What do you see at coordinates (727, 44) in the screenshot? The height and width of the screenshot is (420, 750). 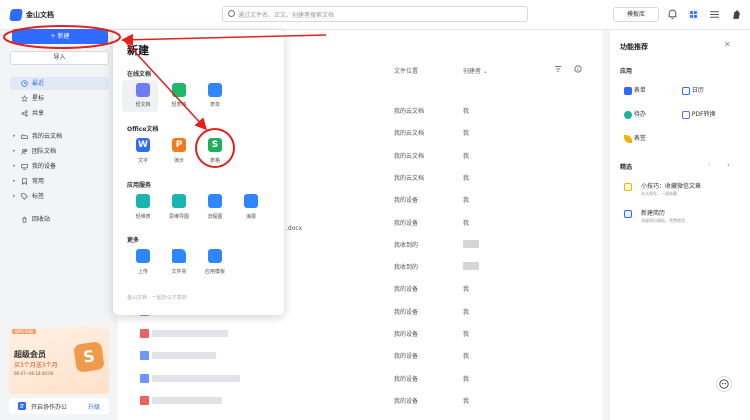 I see `close-icon: ✕` at bounding box center [727, 44].